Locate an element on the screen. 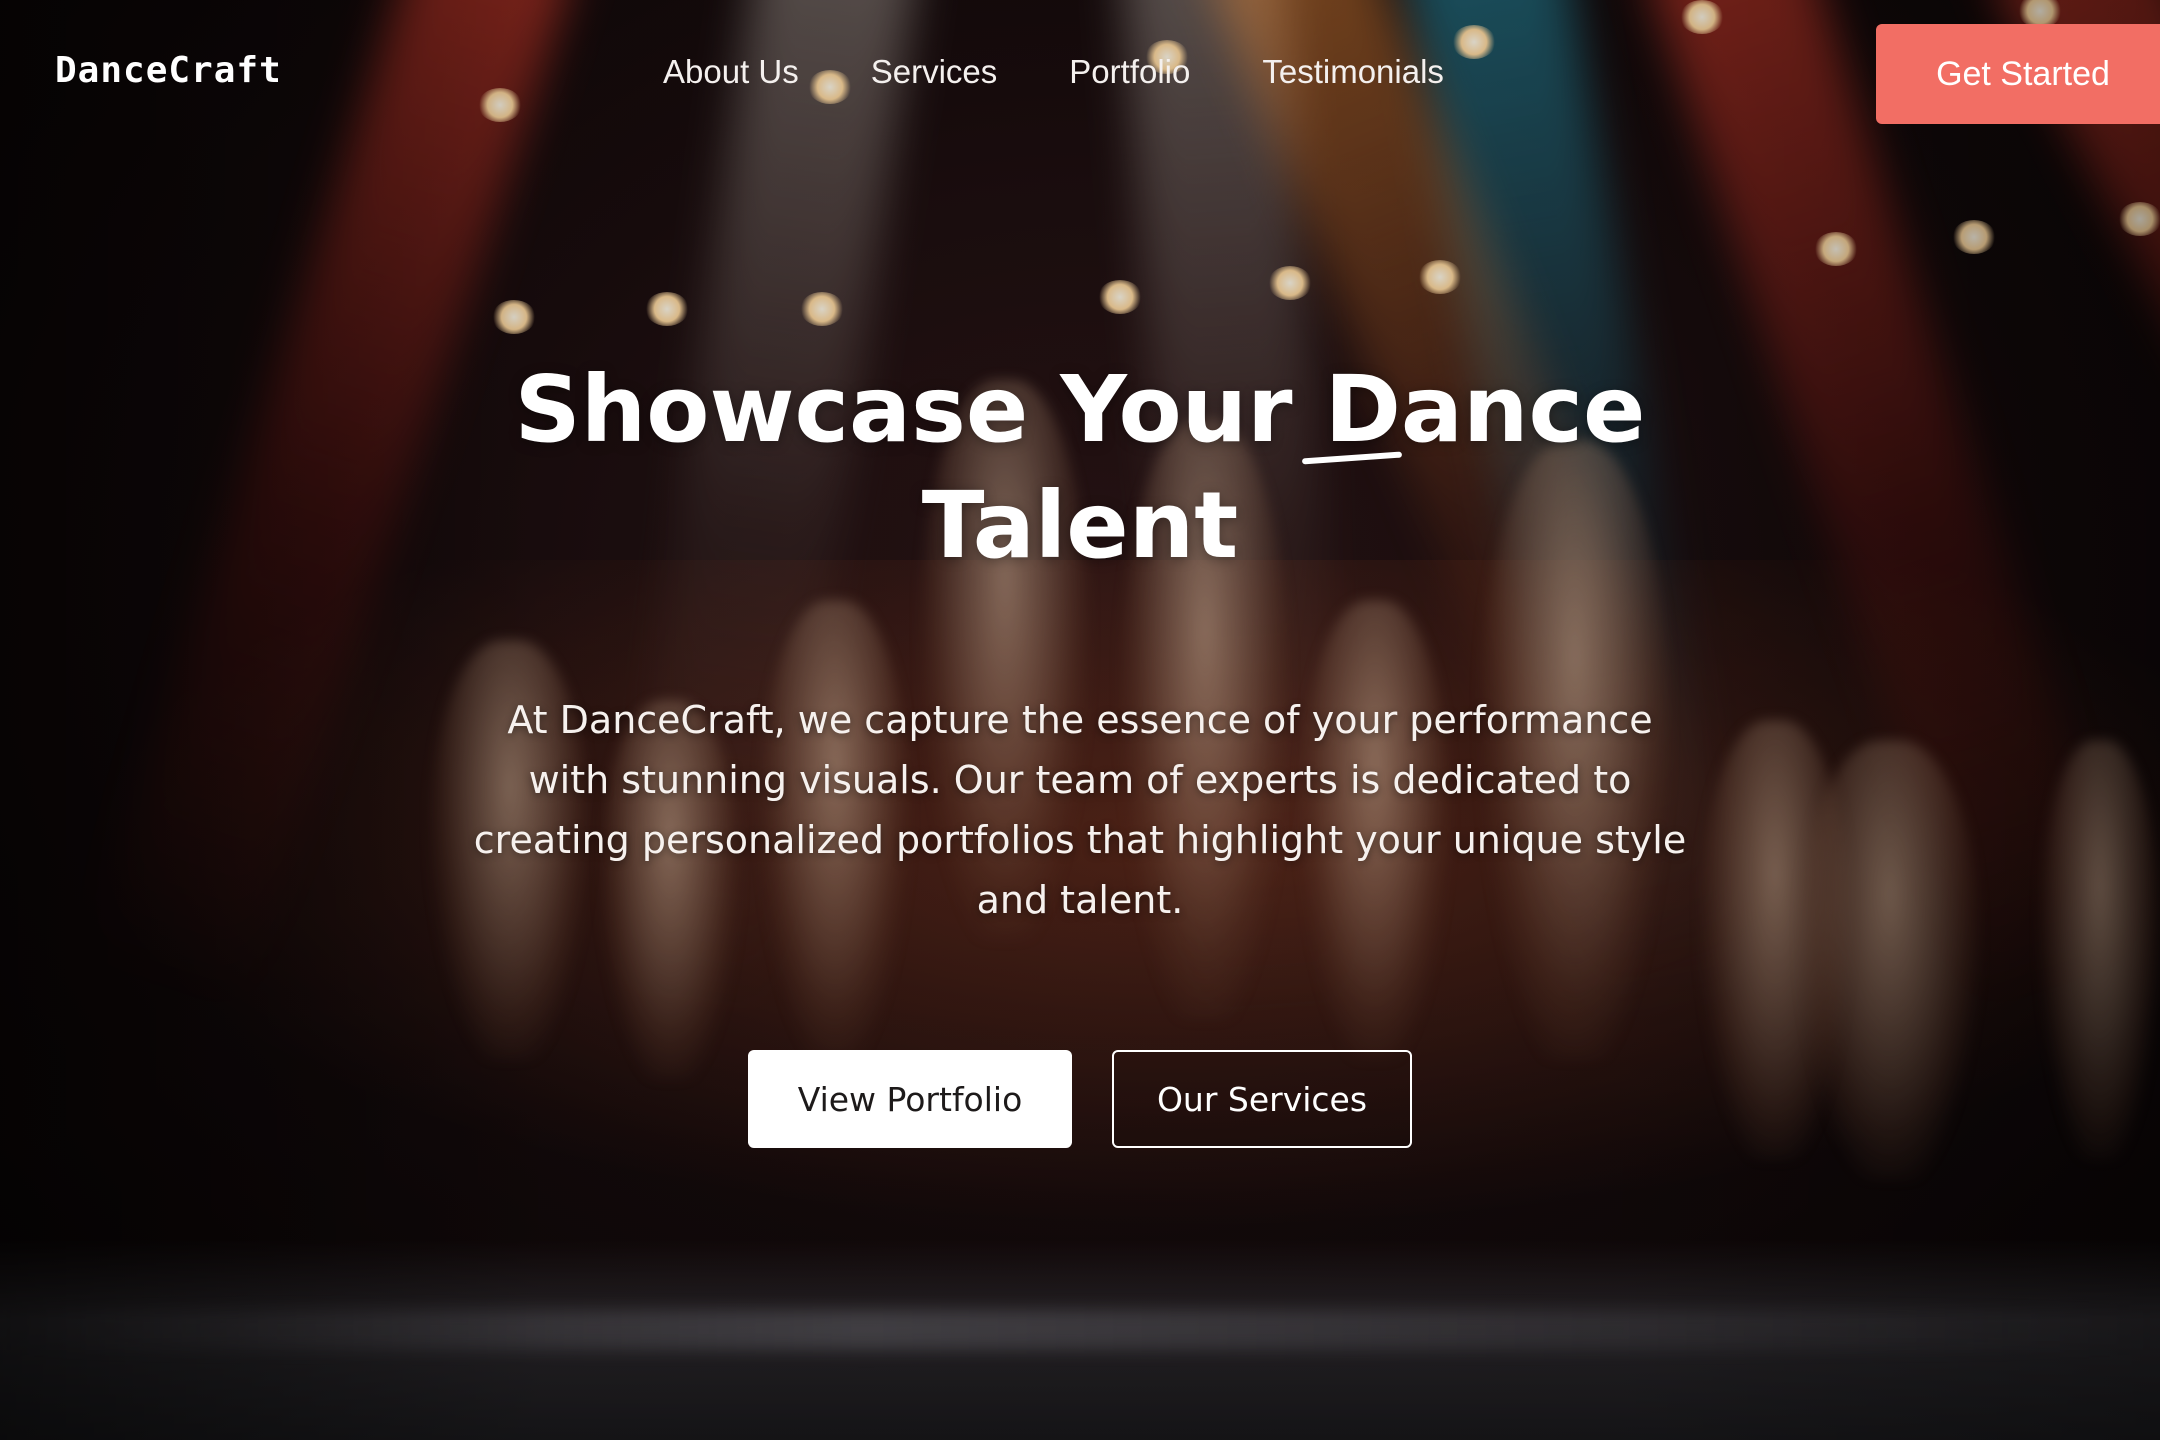 The image size is (2160, 1440). view-portfolio-button: View Portfolio is located at coordinates (910, 1099).